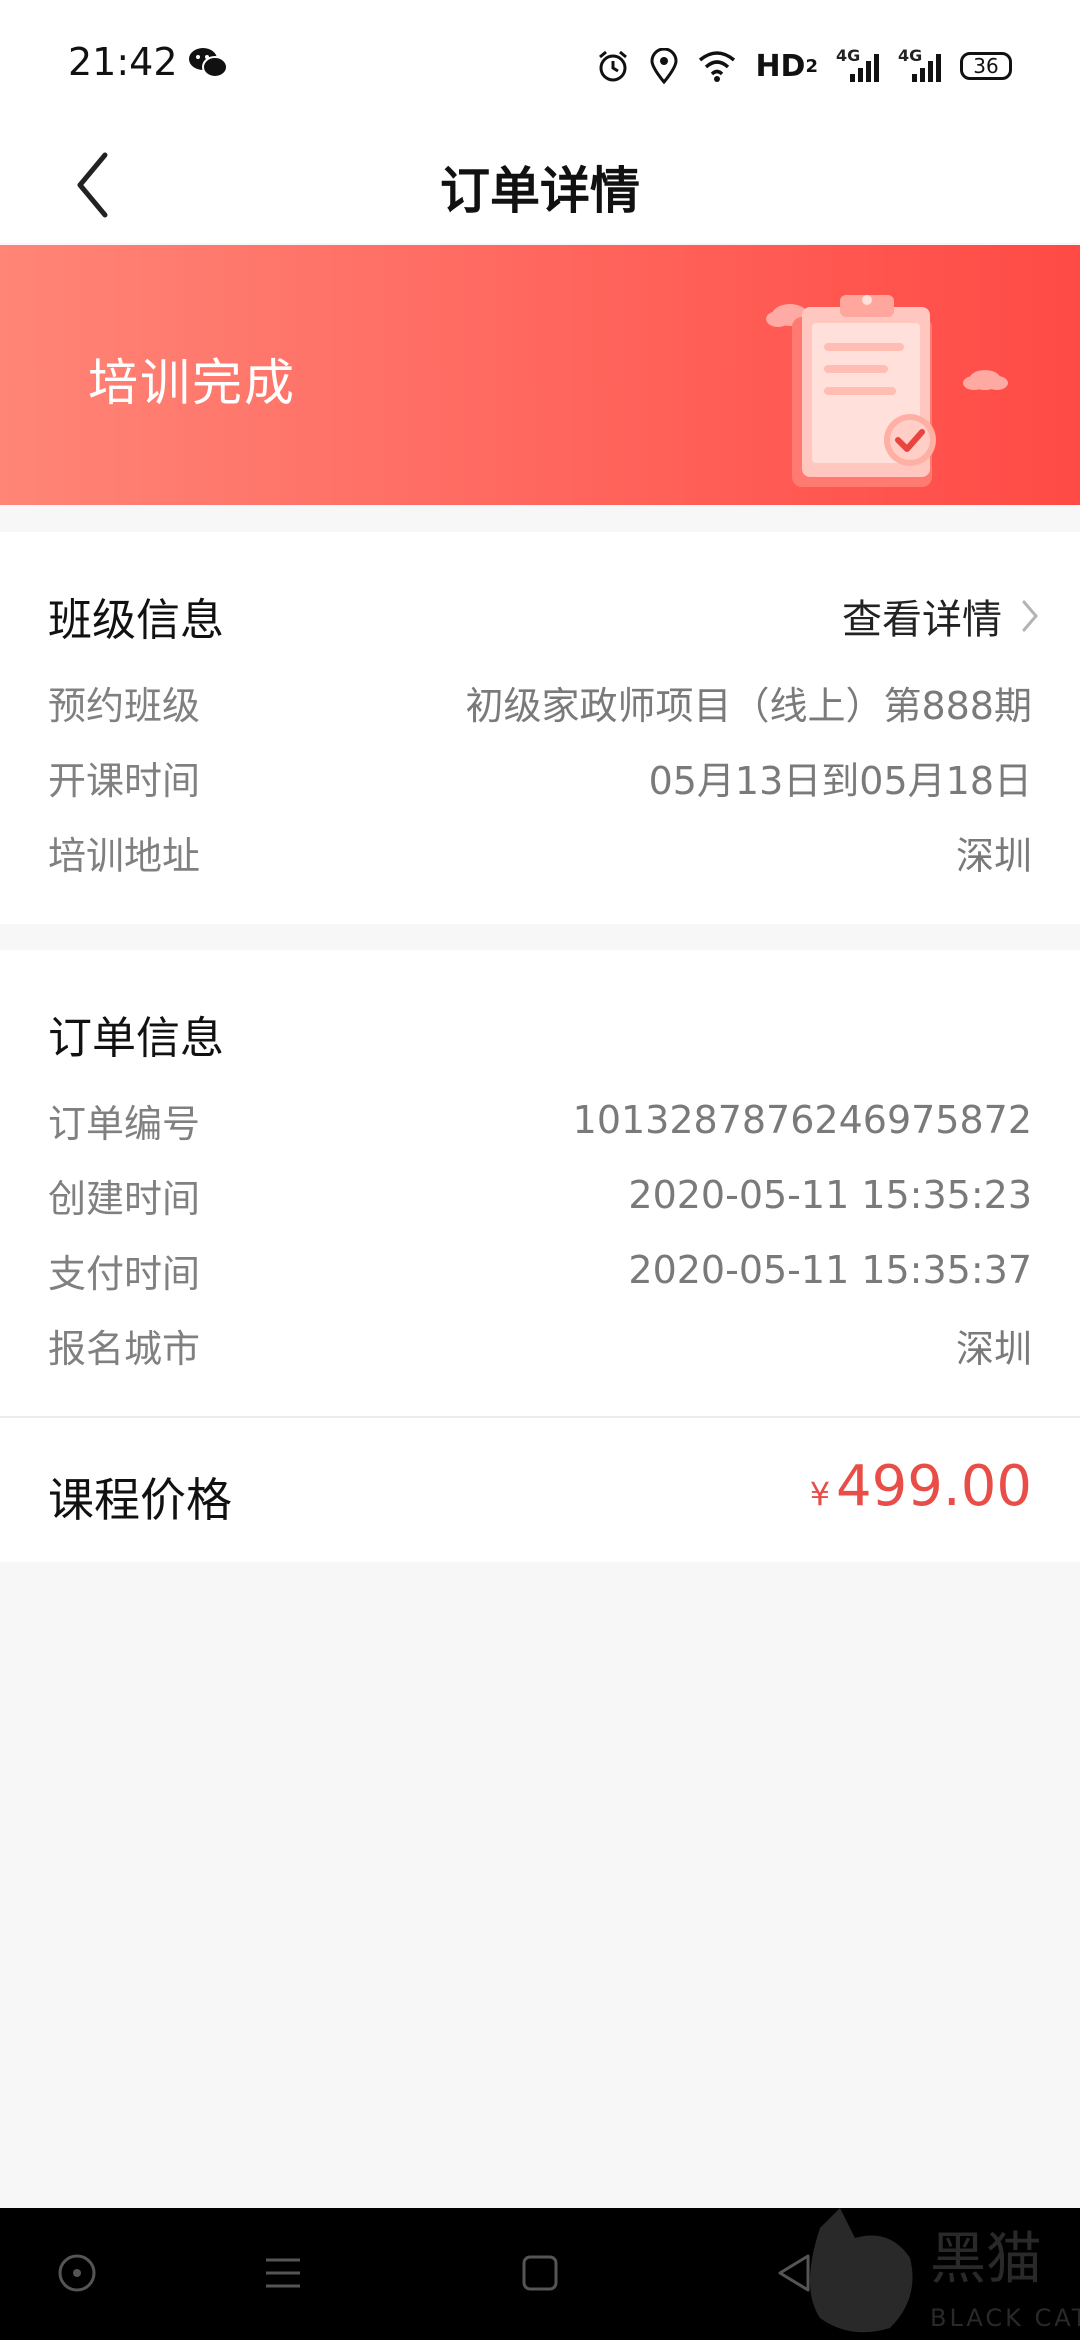 This screenshot has width=1080, height=2340. I want to click on home-button-icon, so click(540, 2273).